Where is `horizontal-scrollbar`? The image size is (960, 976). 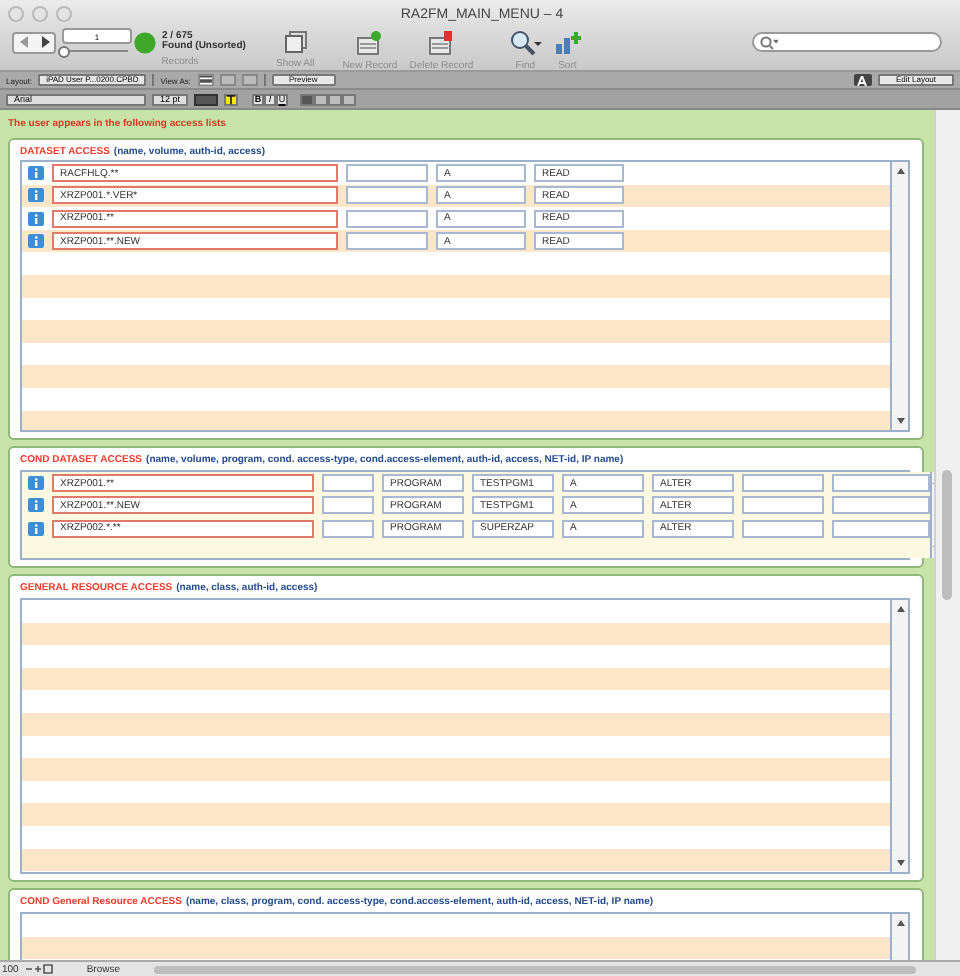 horizontal-scrollbar is located at coordinates (535, 969).